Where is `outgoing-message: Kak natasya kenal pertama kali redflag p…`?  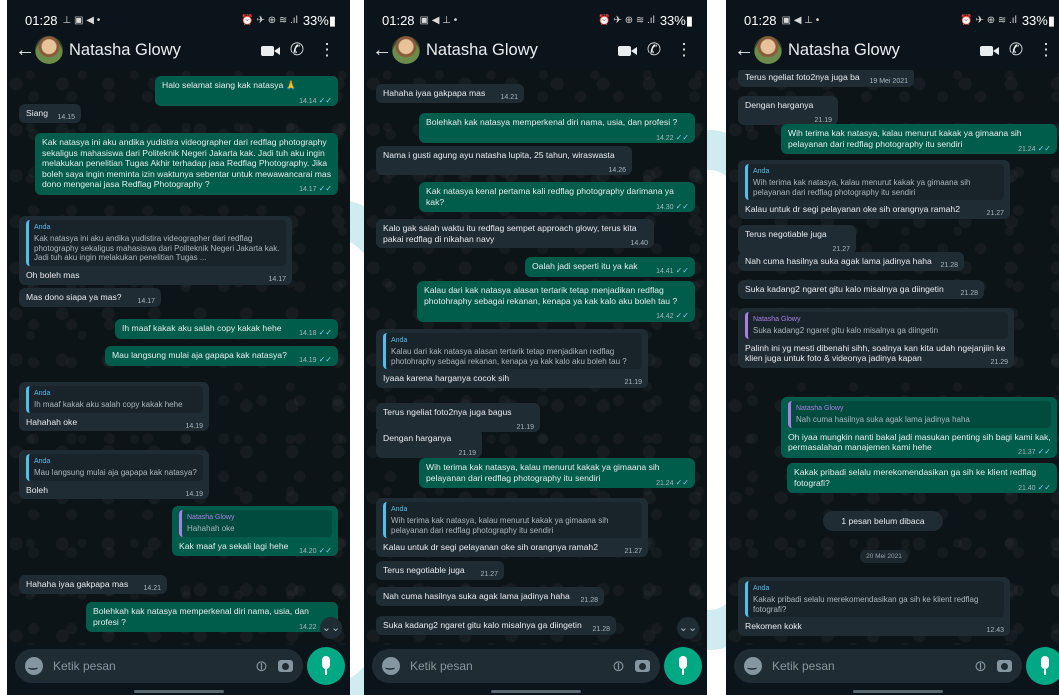
outgoing-message: Kak natasya kenal pertama kali redflag p… is located at coordinates (557, 197).